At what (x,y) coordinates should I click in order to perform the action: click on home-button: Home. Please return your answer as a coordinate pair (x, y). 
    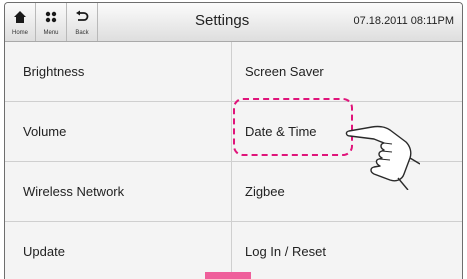
    Looking at the image, I should click on (20, 22).